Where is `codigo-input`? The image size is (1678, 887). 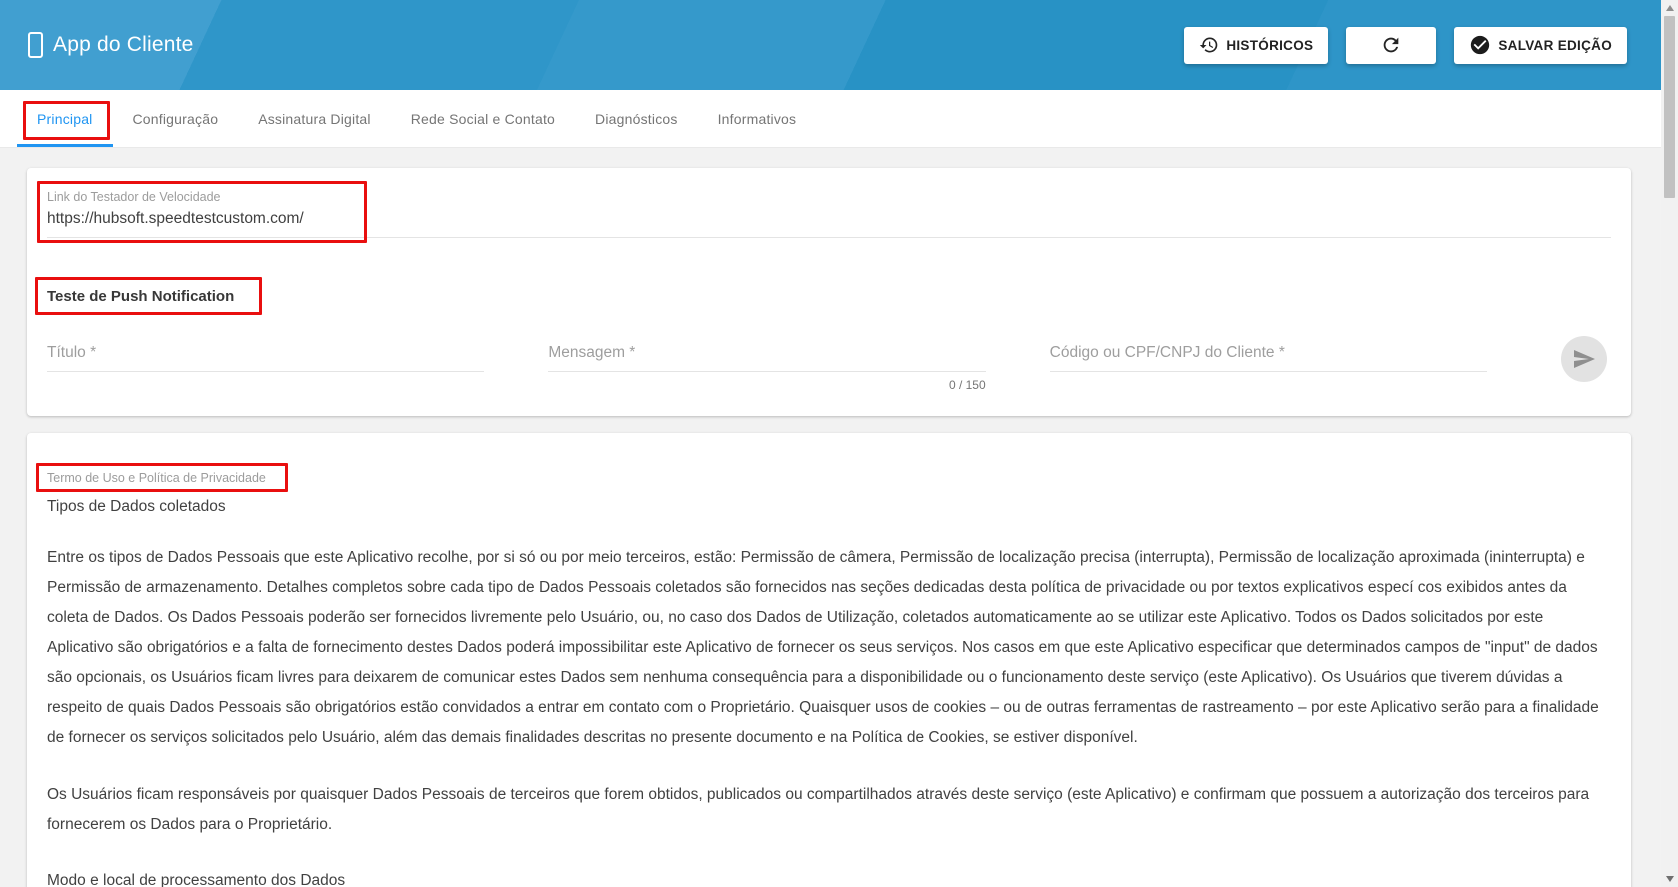 codigo-input is located at coordinates (1268, 356).